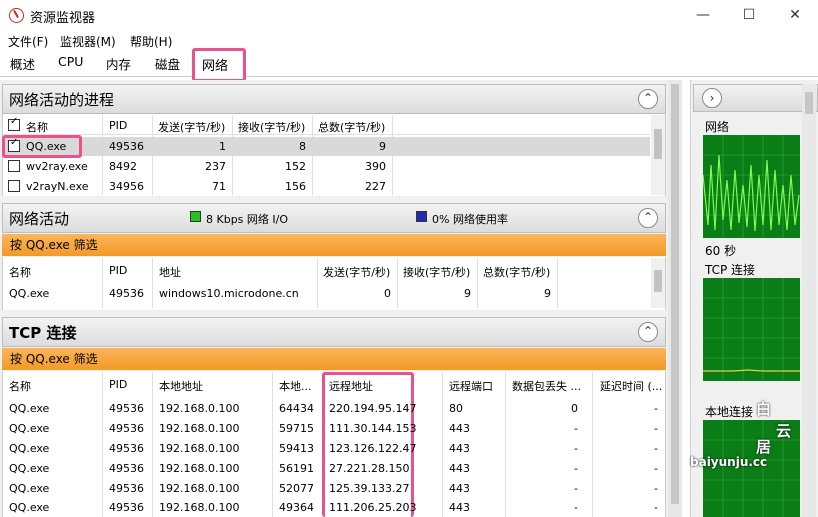  I want to click on minimize-button: —, so click(703, 15).